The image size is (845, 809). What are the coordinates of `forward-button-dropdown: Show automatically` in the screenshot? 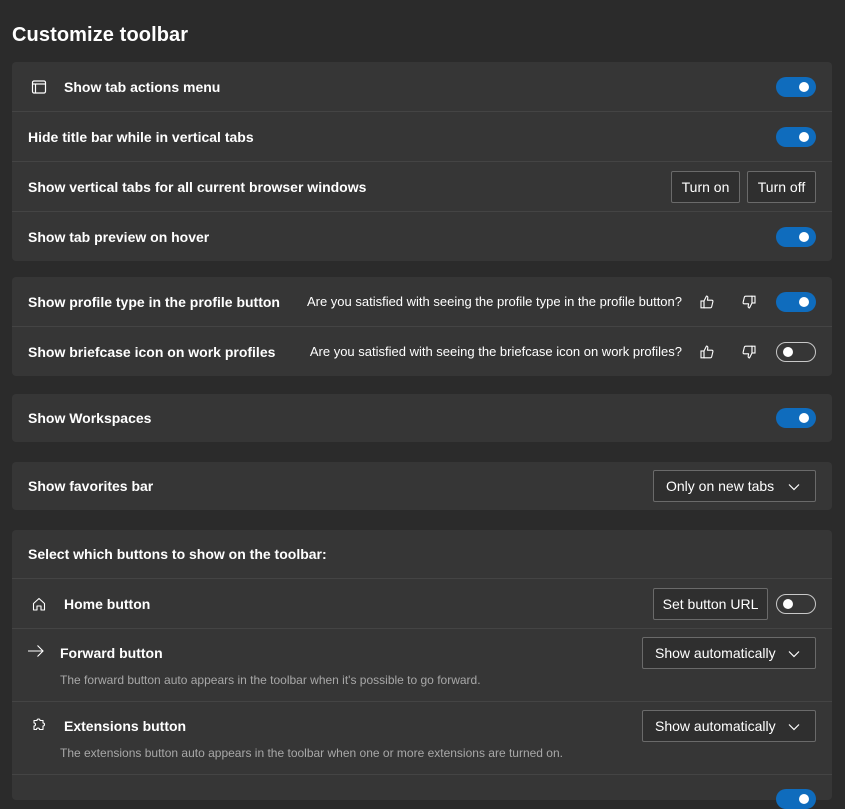 It's located at (729, 653).